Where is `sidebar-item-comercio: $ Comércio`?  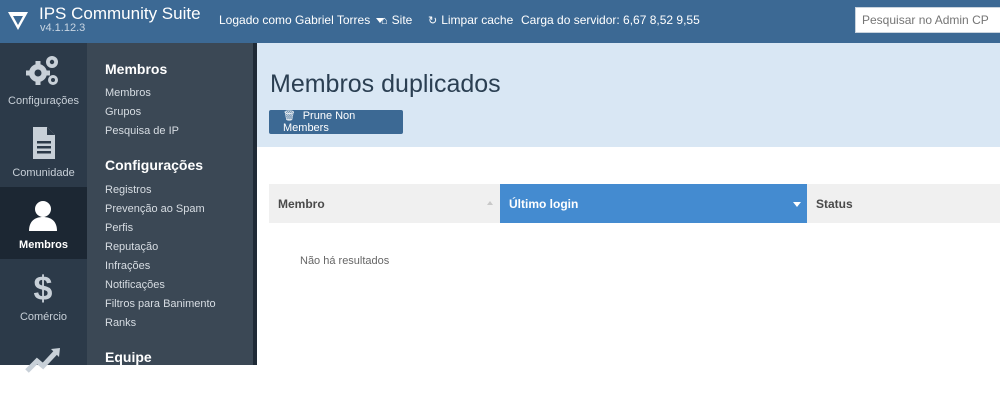 sidebar-item-comercio: $ Comércio is located at coordinates (43, 295).